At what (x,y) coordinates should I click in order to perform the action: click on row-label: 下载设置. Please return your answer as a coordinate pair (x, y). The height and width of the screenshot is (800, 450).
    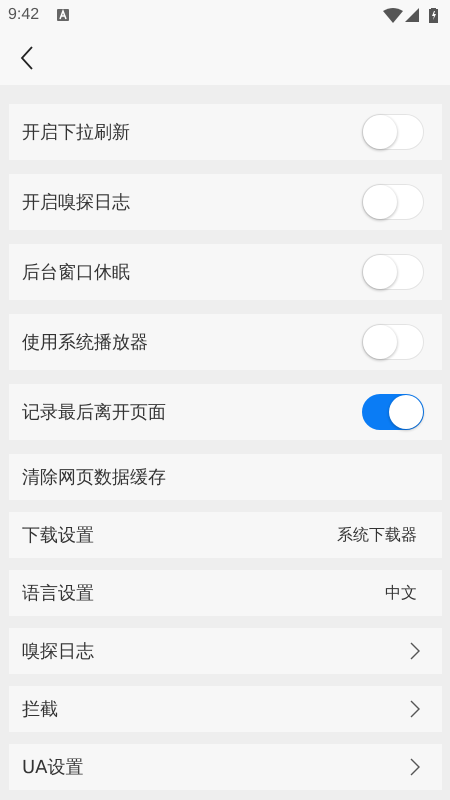
    Looking at the image, I should click on (58, 535).